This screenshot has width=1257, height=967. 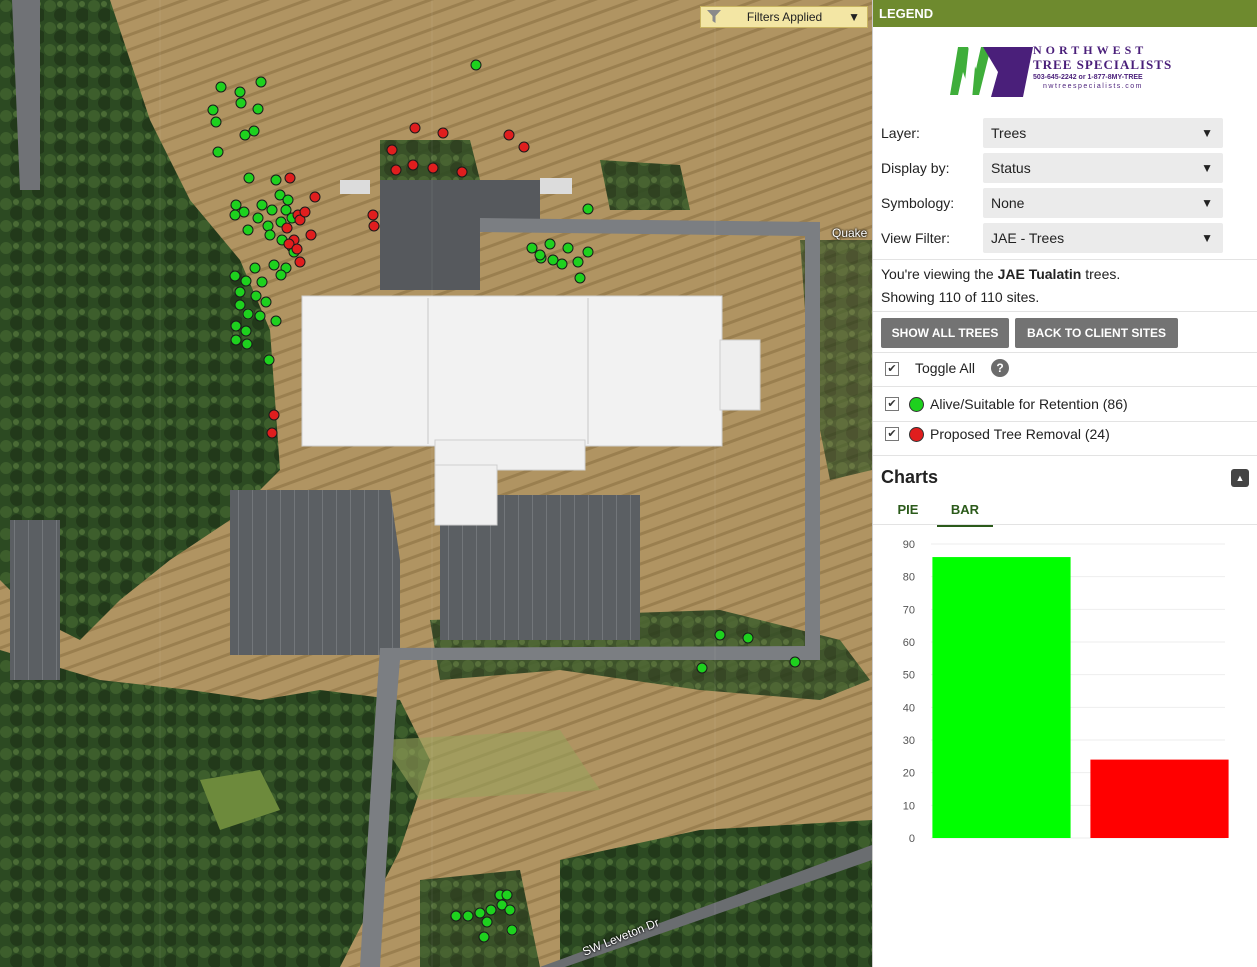 I want to click on filters-applied-dropdown: Filters Applied ▼, so click(x=784, y=17).